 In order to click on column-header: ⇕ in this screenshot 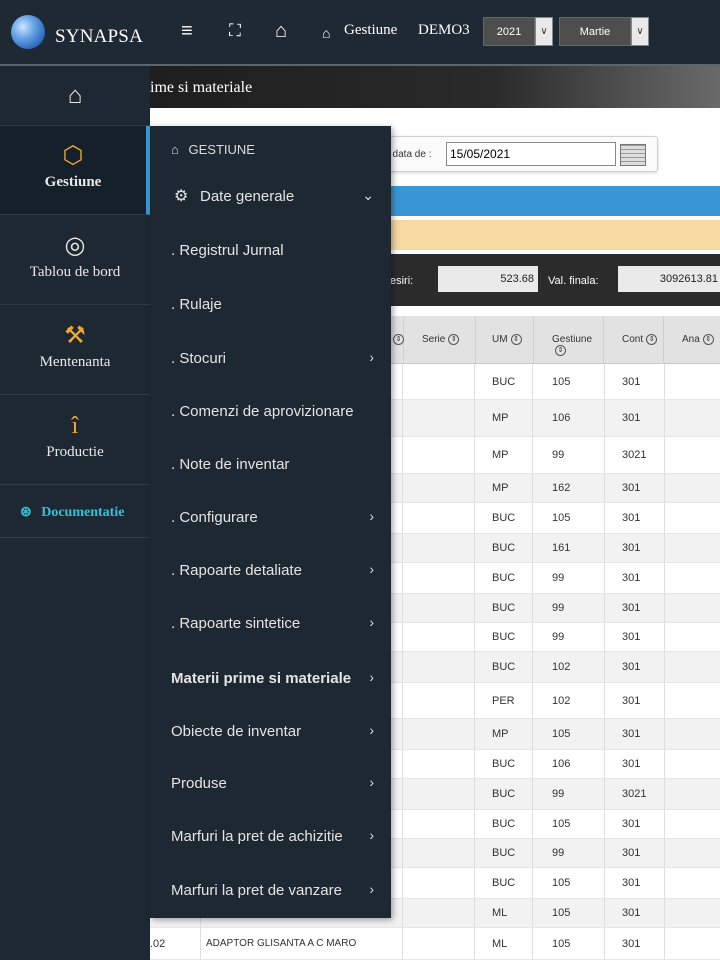, I will do `click(397, 340)`.